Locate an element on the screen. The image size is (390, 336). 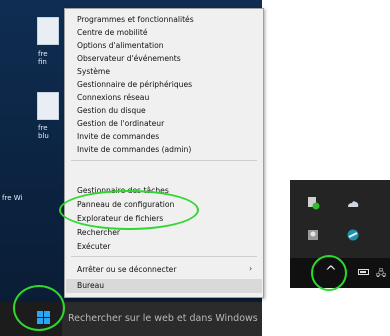
desktop-icon-label: fre fin is located at coordinates (43, 58).